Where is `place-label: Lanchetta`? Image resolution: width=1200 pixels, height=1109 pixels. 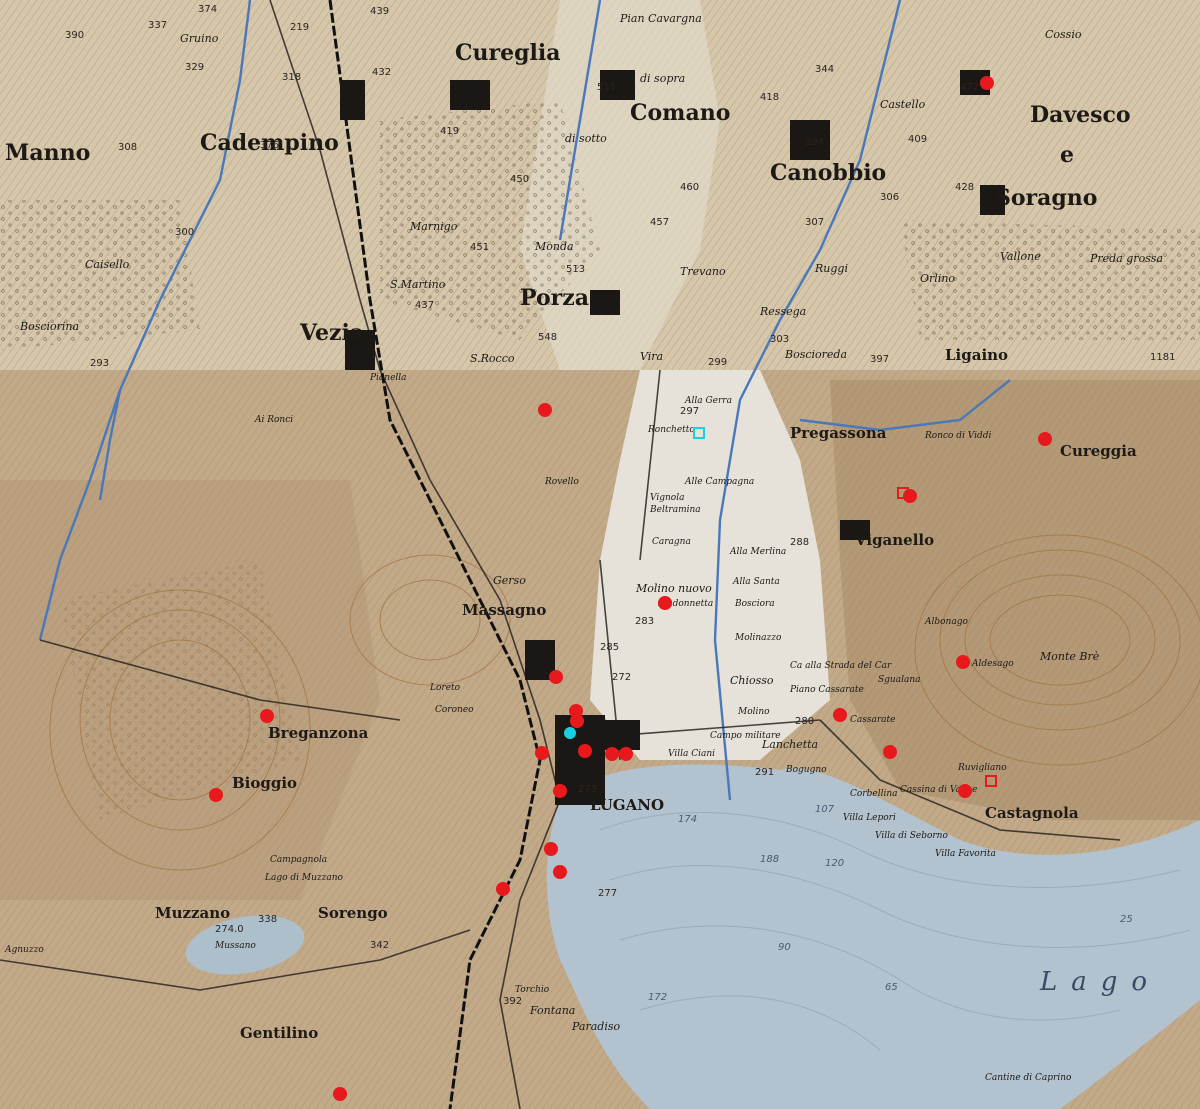
place-label: Lanchetta is located at coordinates (789, 744).